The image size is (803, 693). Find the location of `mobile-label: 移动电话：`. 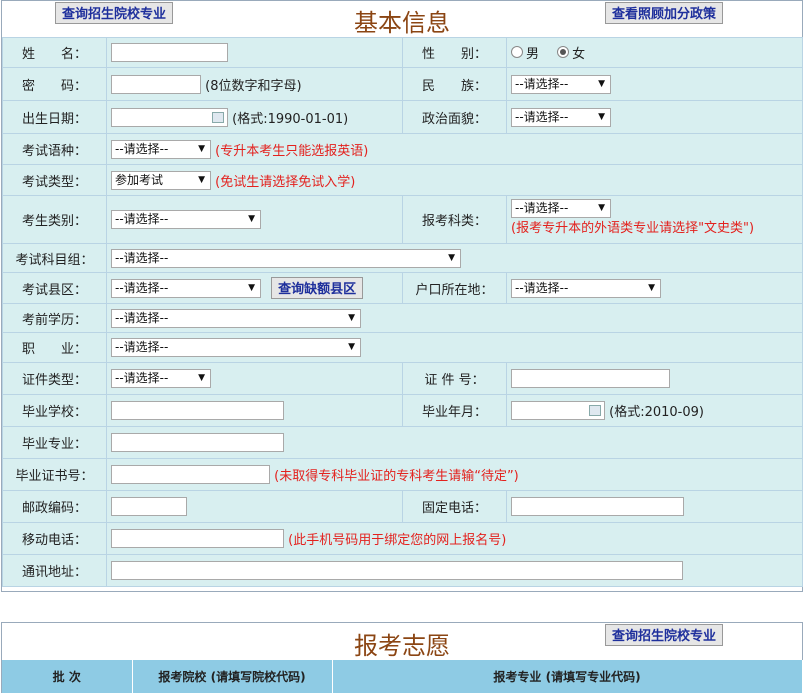

mobile-label: 移动电话： is located at coordinates (54, 538).